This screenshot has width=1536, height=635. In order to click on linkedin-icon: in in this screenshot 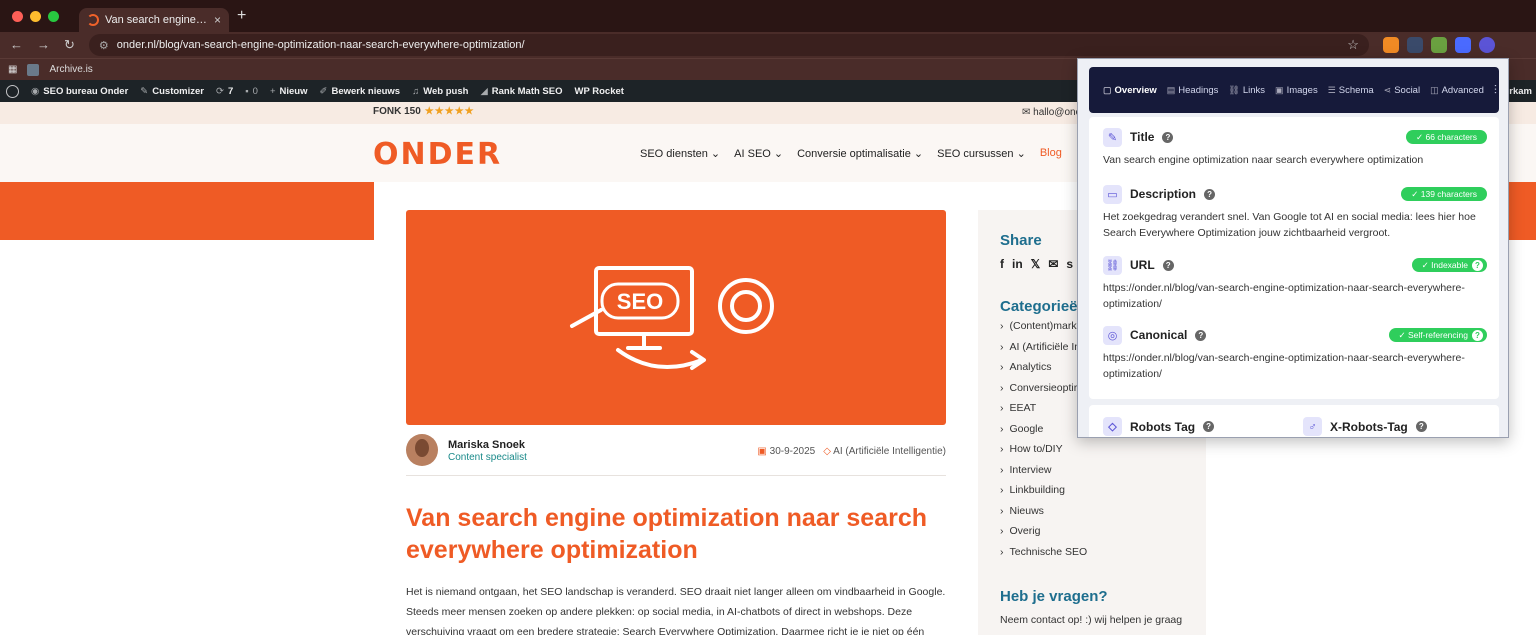, I will do `click(1017, 264)`.